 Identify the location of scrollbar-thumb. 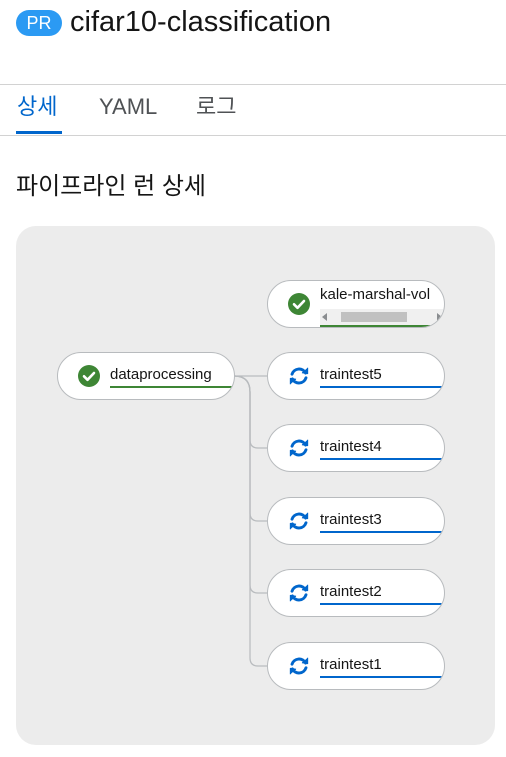
(374, 317).